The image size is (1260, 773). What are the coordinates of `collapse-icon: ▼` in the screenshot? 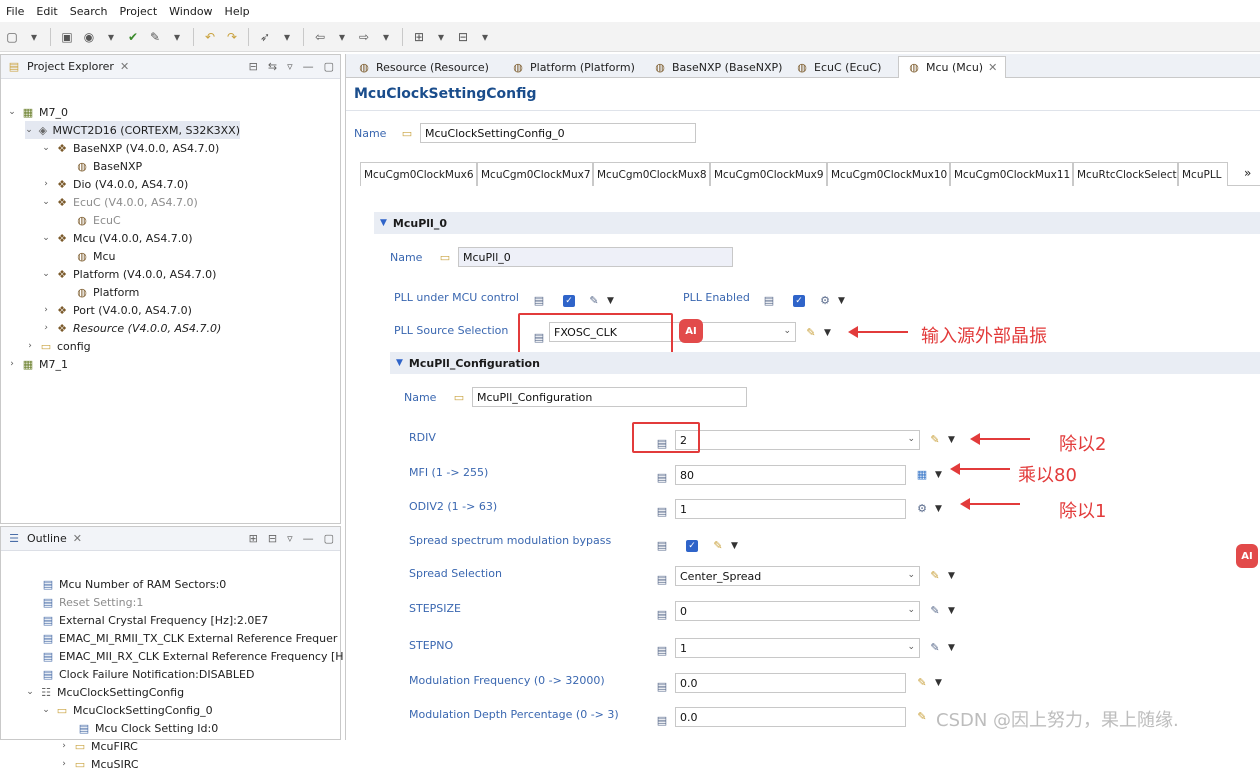 It's located at (383, 223).